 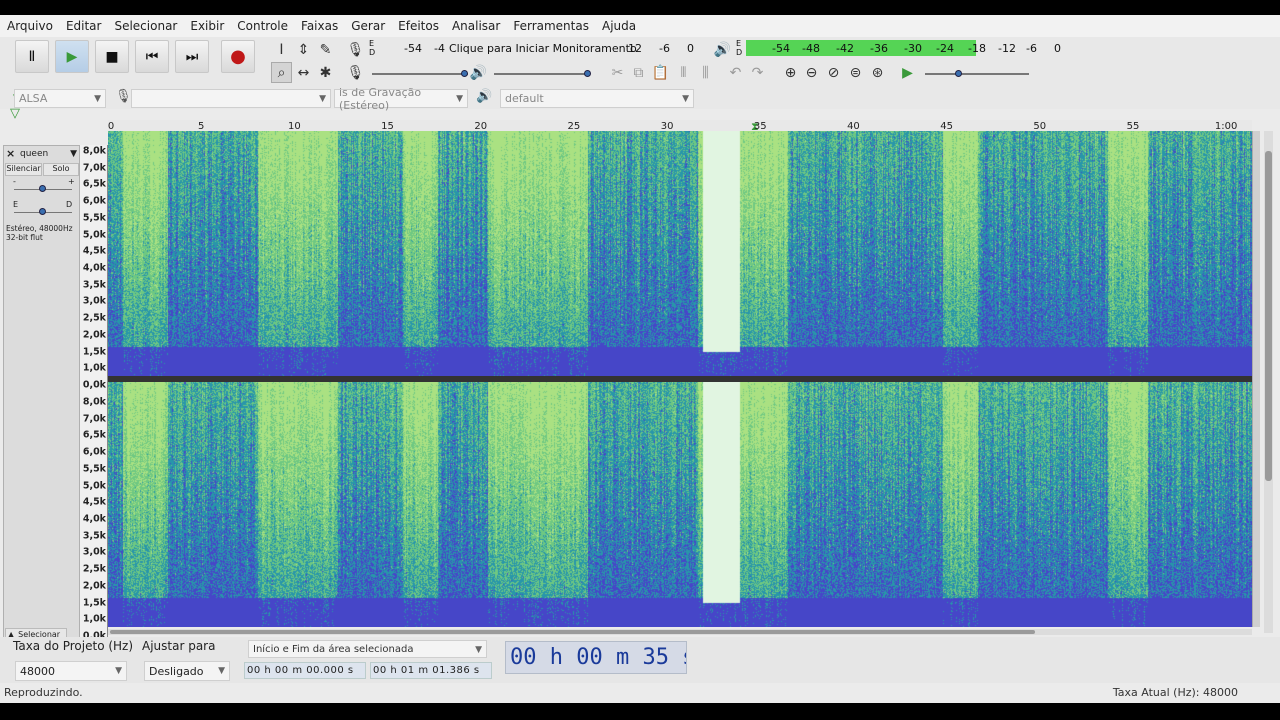 I want to click on play-at-speed-icon: ▶, so click(x=907, y=72).